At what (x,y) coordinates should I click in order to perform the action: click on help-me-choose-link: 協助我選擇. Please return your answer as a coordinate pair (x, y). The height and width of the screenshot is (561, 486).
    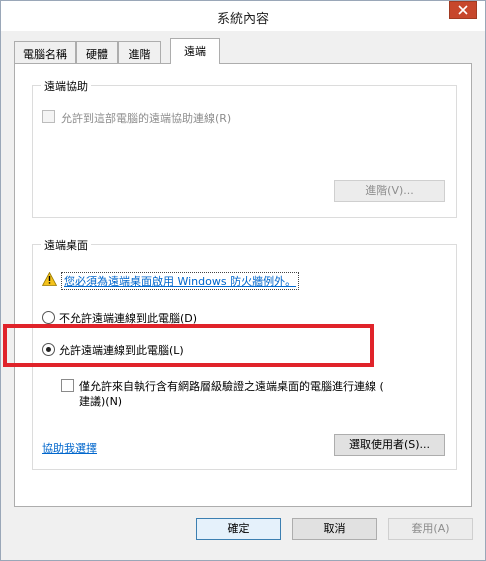
    Looking at the image, I should click on (69, 448).